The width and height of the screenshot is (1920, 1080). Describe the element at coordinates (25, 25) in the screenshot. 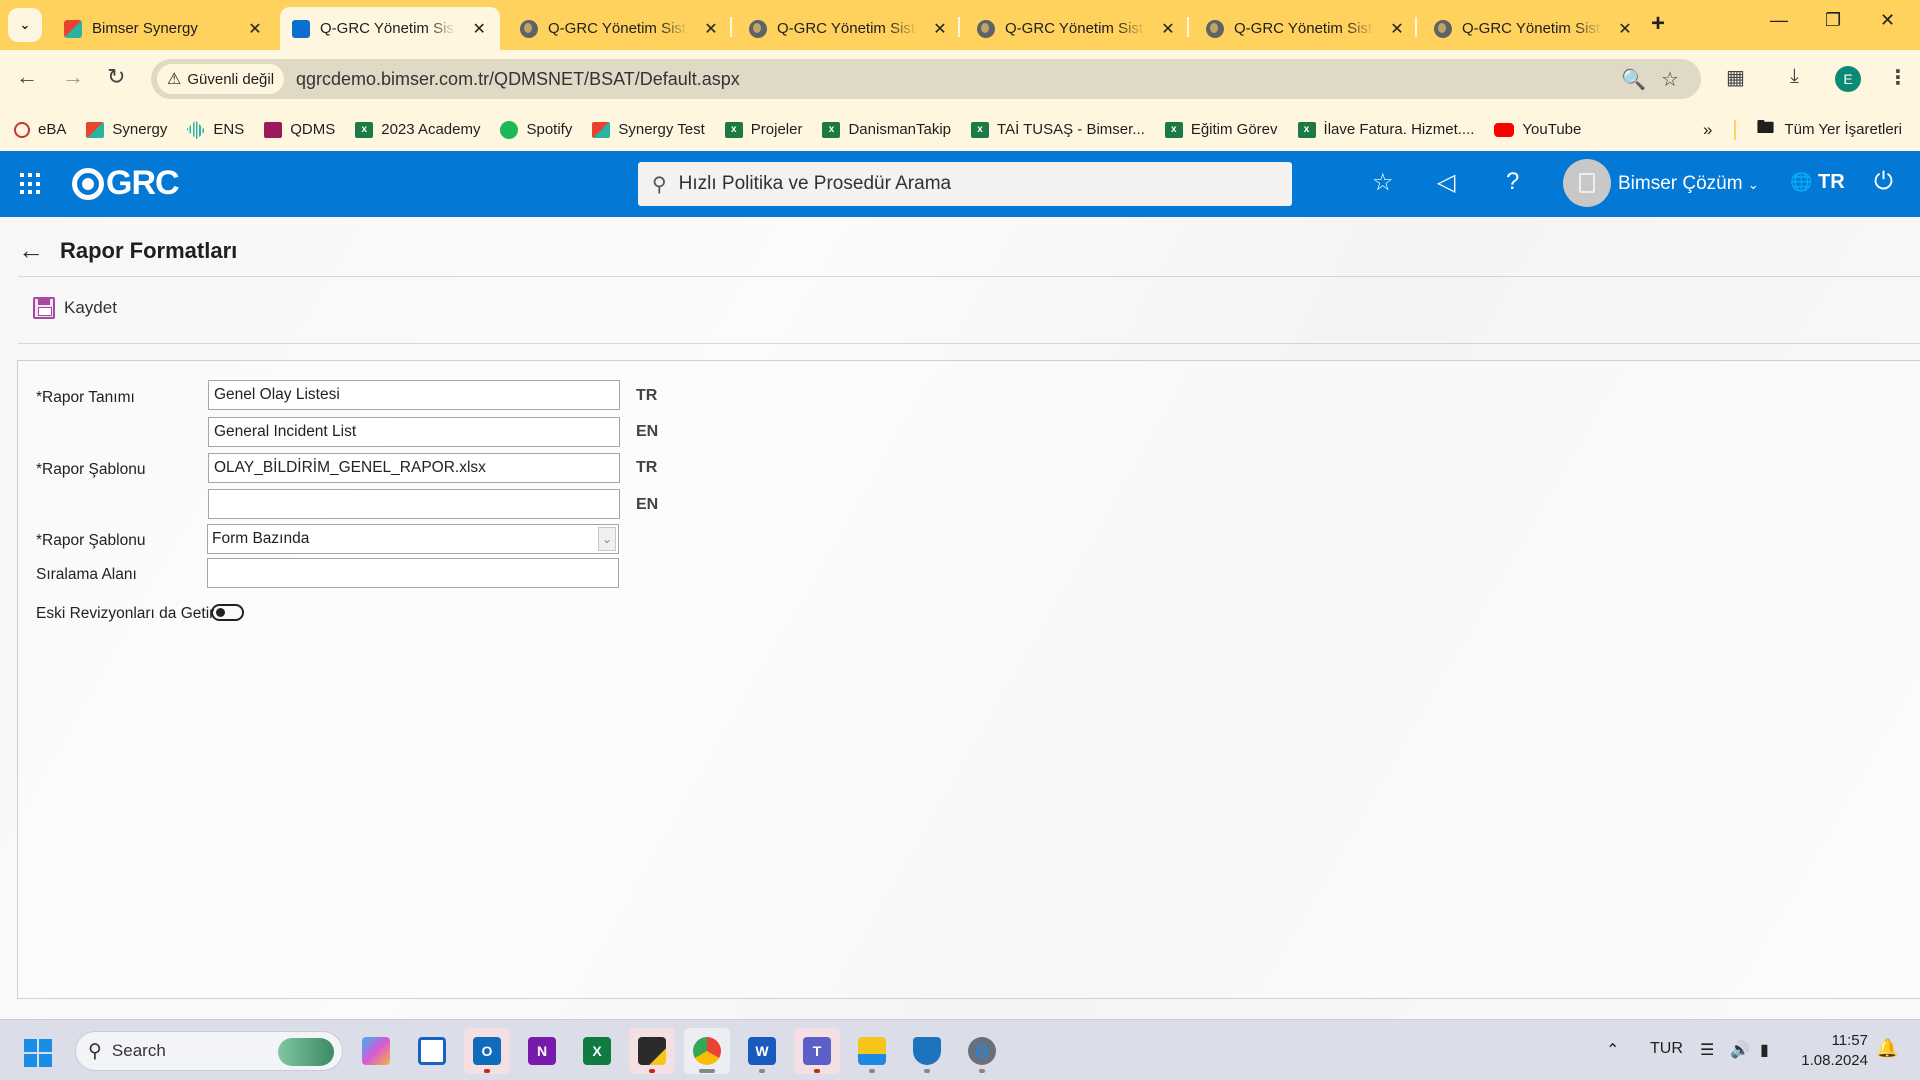

I see `tab-search-button: ⌄` at that location.